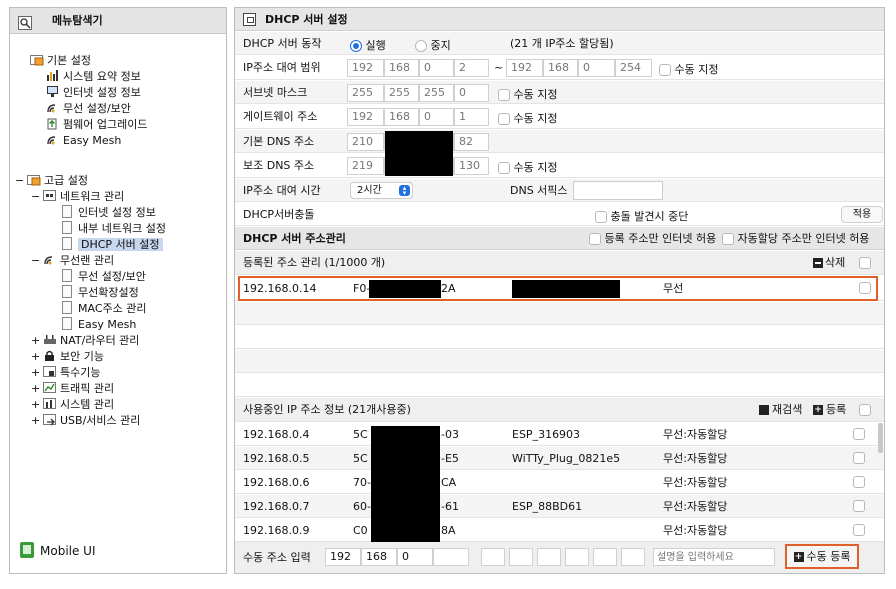  What do you see at coordinates (77, 197) in the screenshot?
I see `tree-network-mgmt: − 네트워크 관리` at bounding box center [77, 197].